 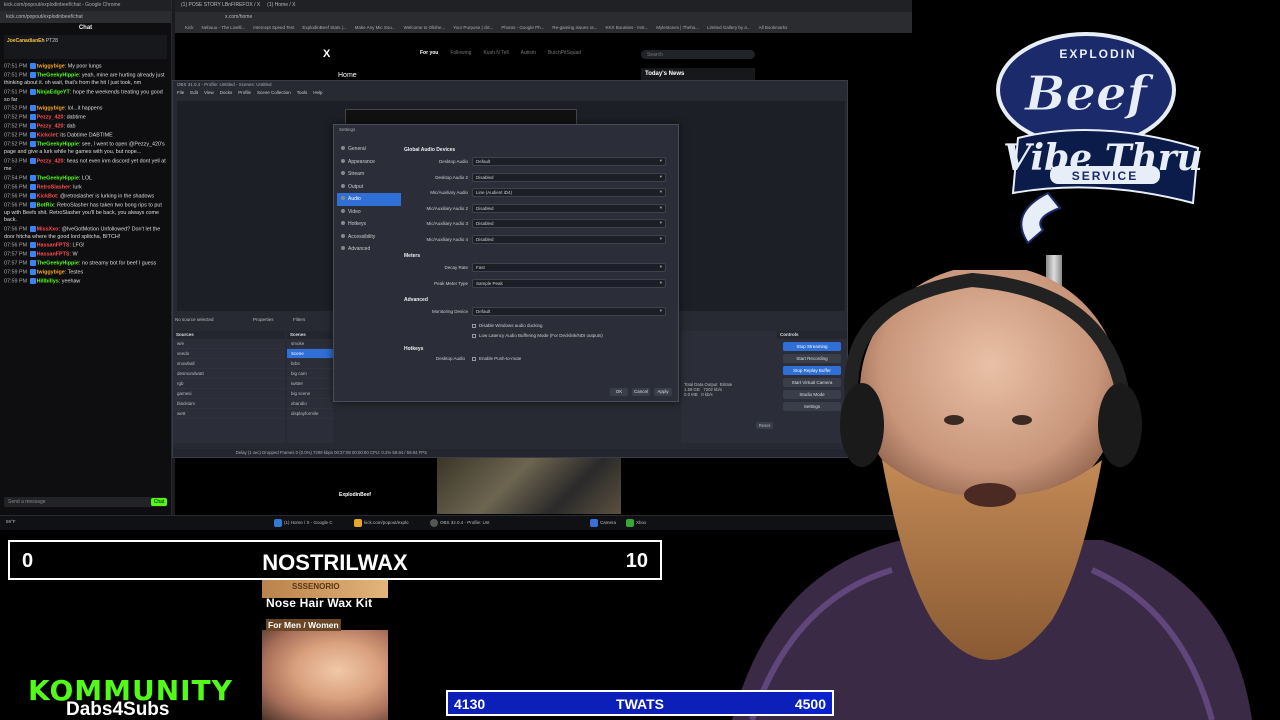 What do you see at coordinates (310, 354) in the screenshot?
I see `scene-item: Scene` at bounding box center [310, 354].